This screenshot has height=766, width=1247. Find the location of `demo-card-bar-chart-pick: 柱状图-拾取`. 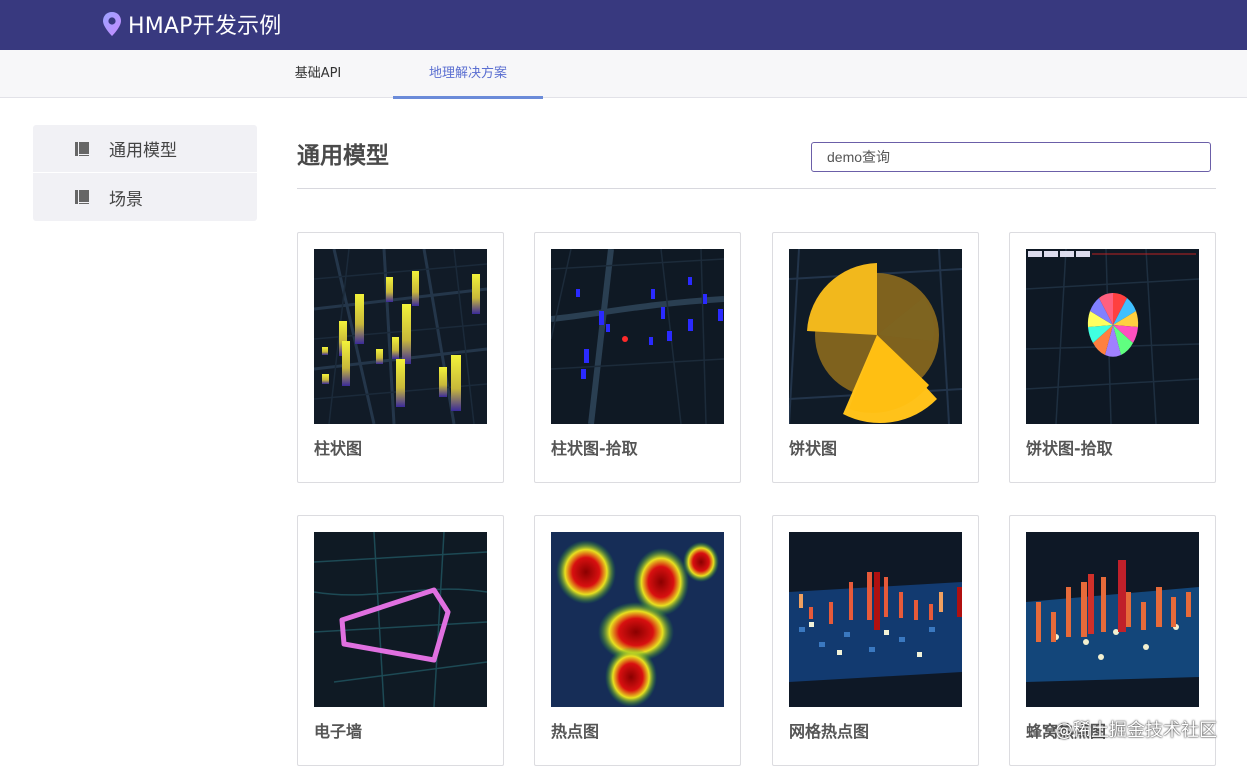

demo-card-bar-chart-pick: 柱状图-拾取 is located at coordinates (637, 357).